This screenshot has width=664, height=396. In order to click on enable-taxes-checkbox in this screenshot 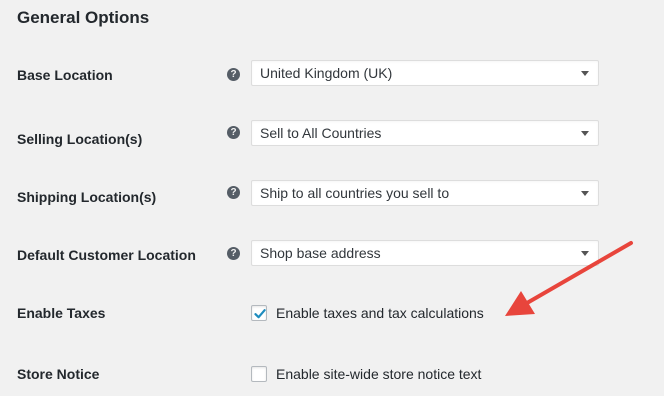, I will do `click(259, 313)`.